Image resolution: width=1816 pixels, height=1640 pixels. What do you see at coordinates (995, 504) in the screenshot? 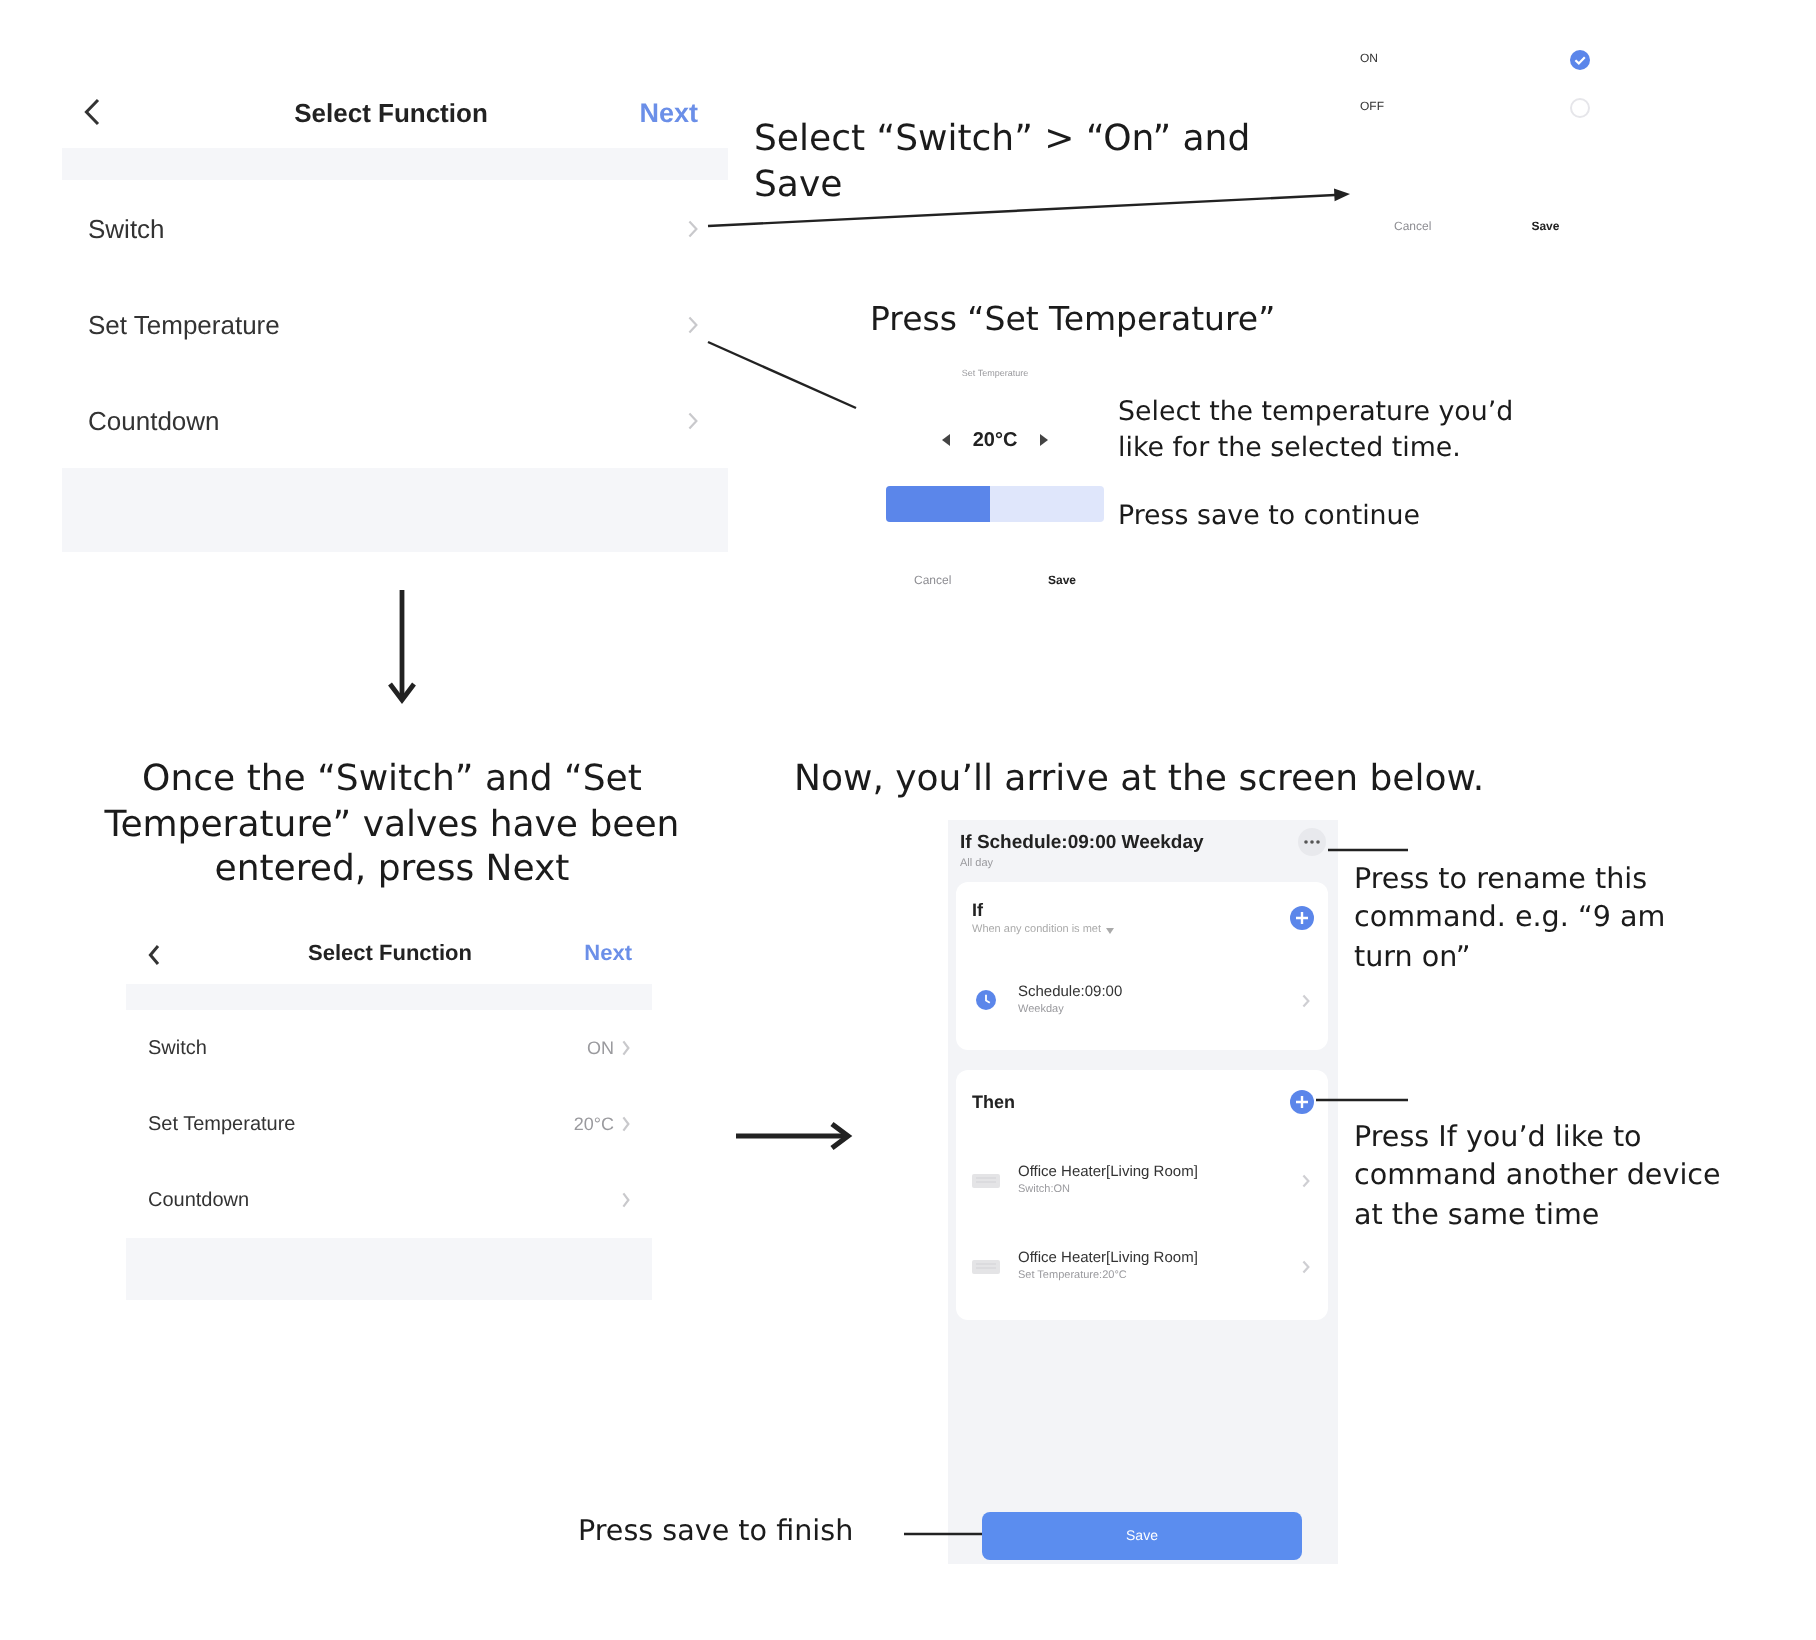
I see `slider-track` at bounding box center [995, 504].